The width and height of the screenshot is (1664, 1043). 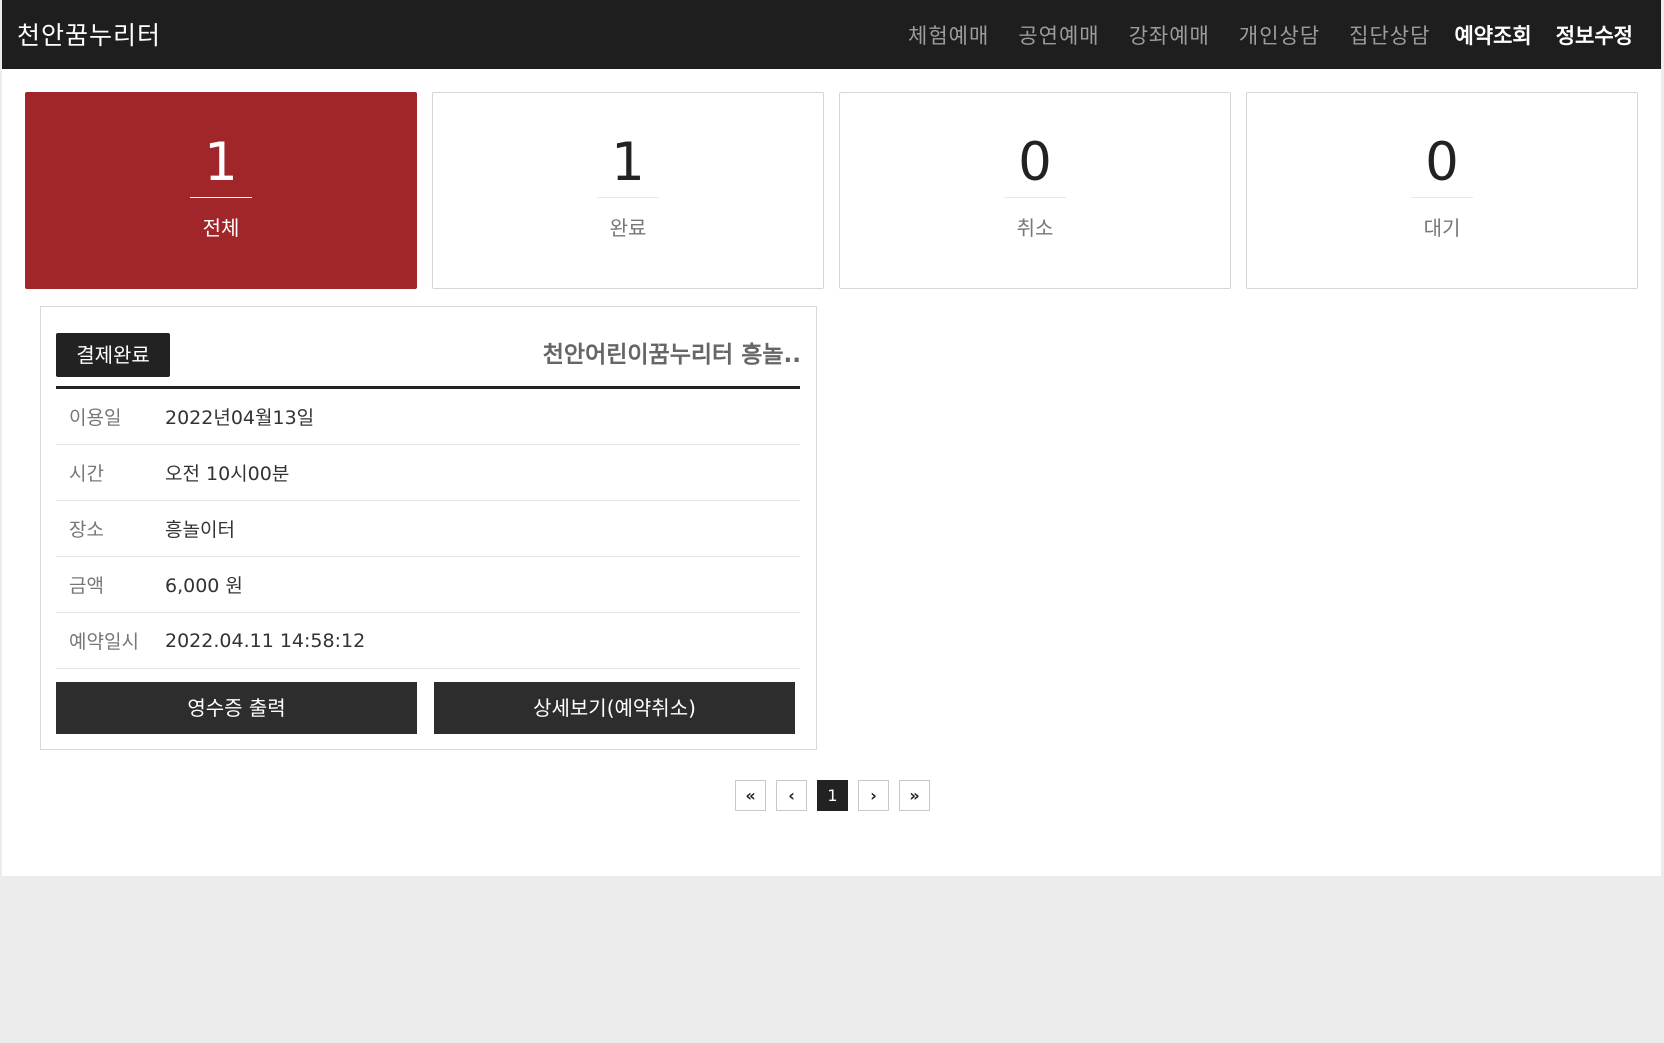 I want to click on nav-reservation-lookup: 예약조회, so click(x=1492, y=35).